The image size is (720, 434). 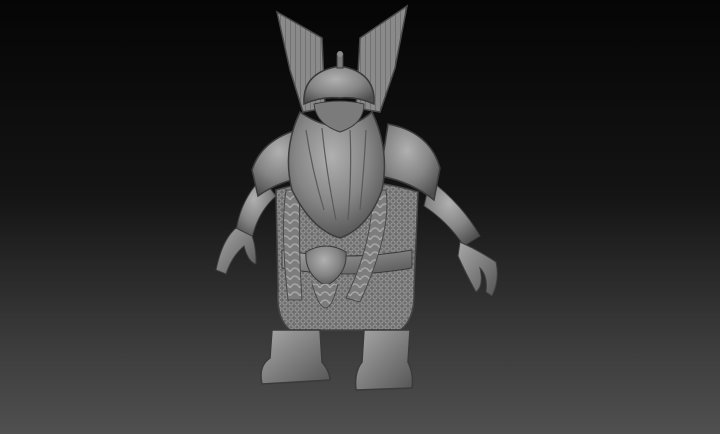 I want to click on beard-braid-left, so click(x=292, y=245).